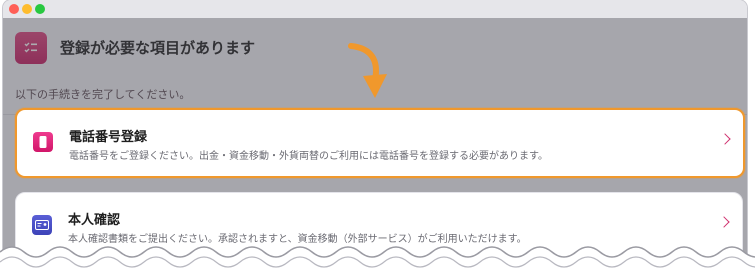  I want to click on id-card-icon, so click(42, 225).